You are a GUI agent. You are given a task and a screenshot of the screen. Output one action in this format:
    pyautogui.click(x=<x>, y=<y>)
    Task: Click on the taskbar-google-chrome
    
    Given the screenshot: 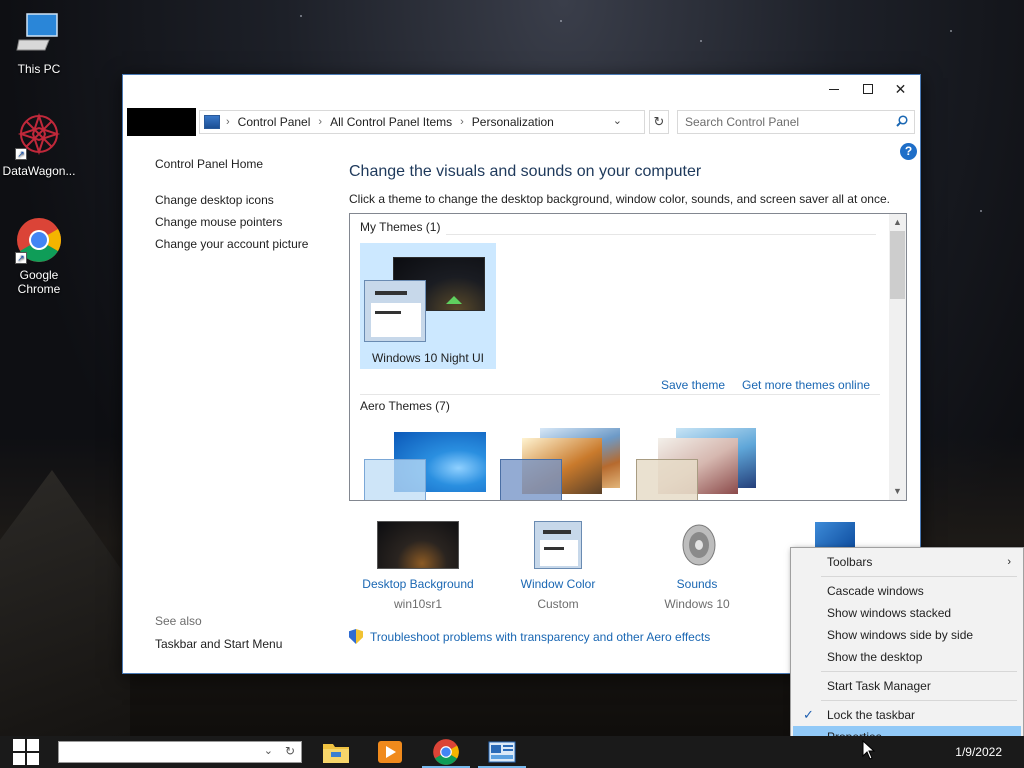 What is the action you would take?
    pyautogui.click(x=446, y=752)
    